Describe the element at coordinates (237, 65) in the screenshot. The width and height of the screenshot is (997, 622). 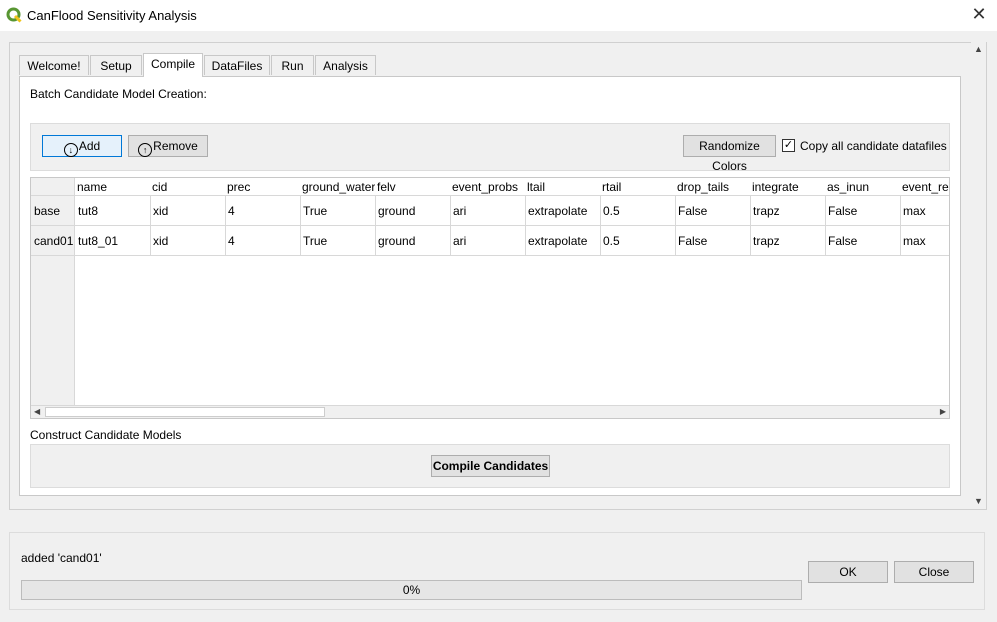
I see `tab-datafiles: DataFiles` at that location.